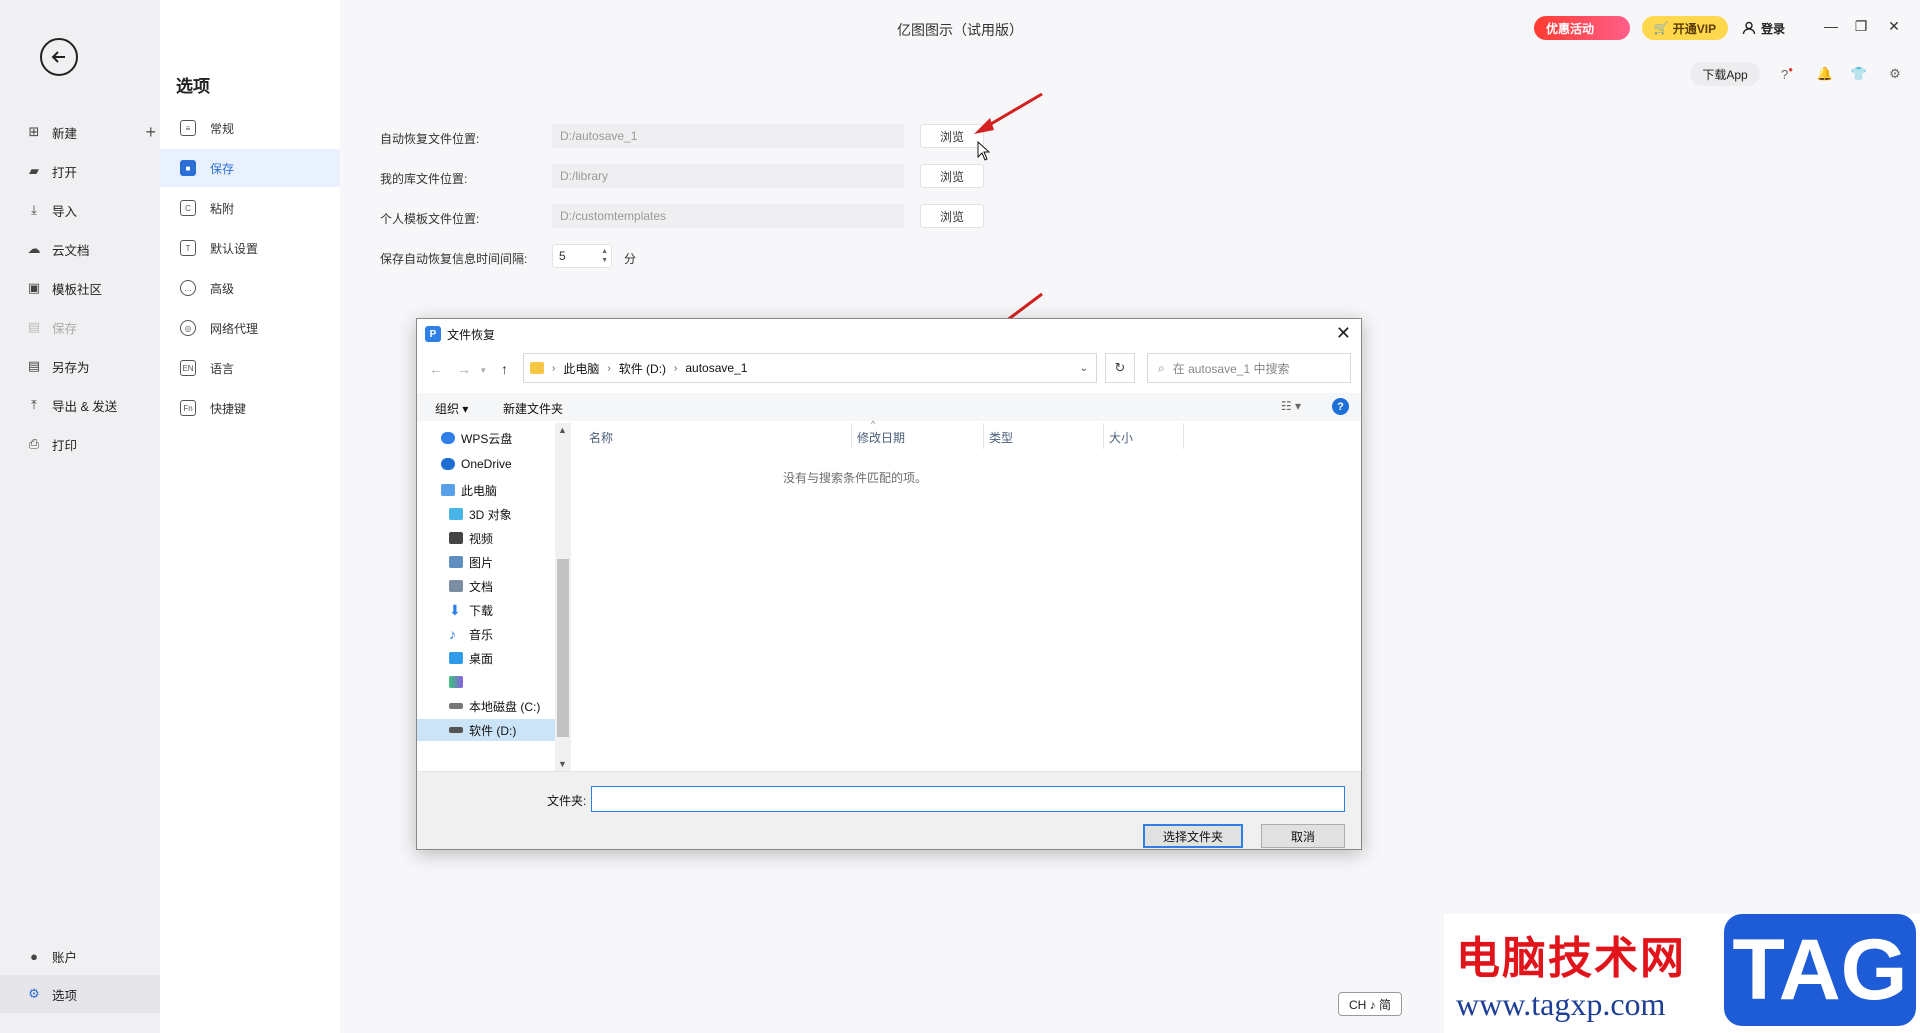  Describe the element at coordinates (1725, 74) in the screenshot. I see `download-app-button: 下载App` at that location.